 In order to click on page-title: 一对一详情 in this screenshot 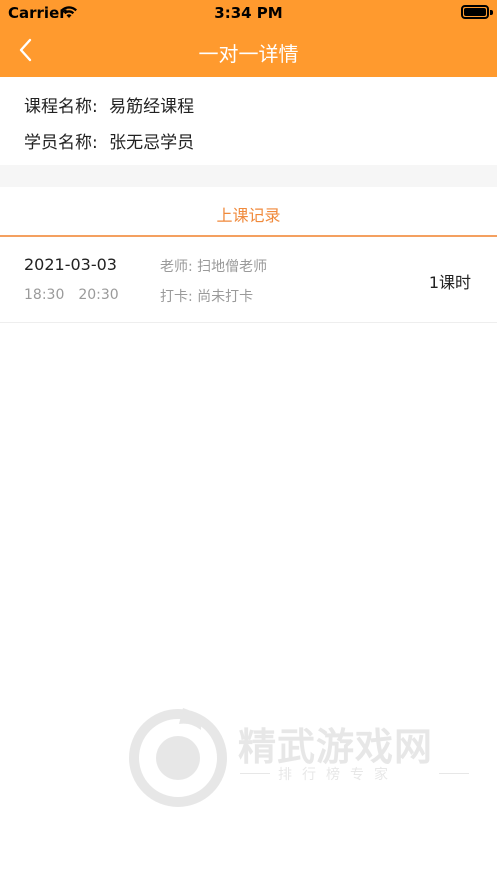, I will do `click(248, 54)`.